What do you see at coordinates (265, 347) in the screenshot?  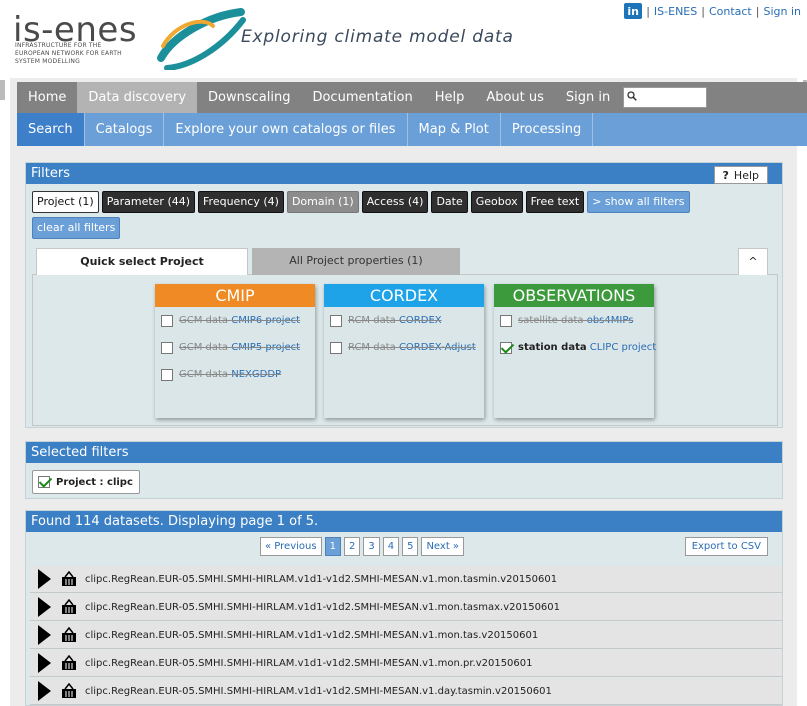 I see `option-link: CMIP5 project` at bounding box center [265, 347].